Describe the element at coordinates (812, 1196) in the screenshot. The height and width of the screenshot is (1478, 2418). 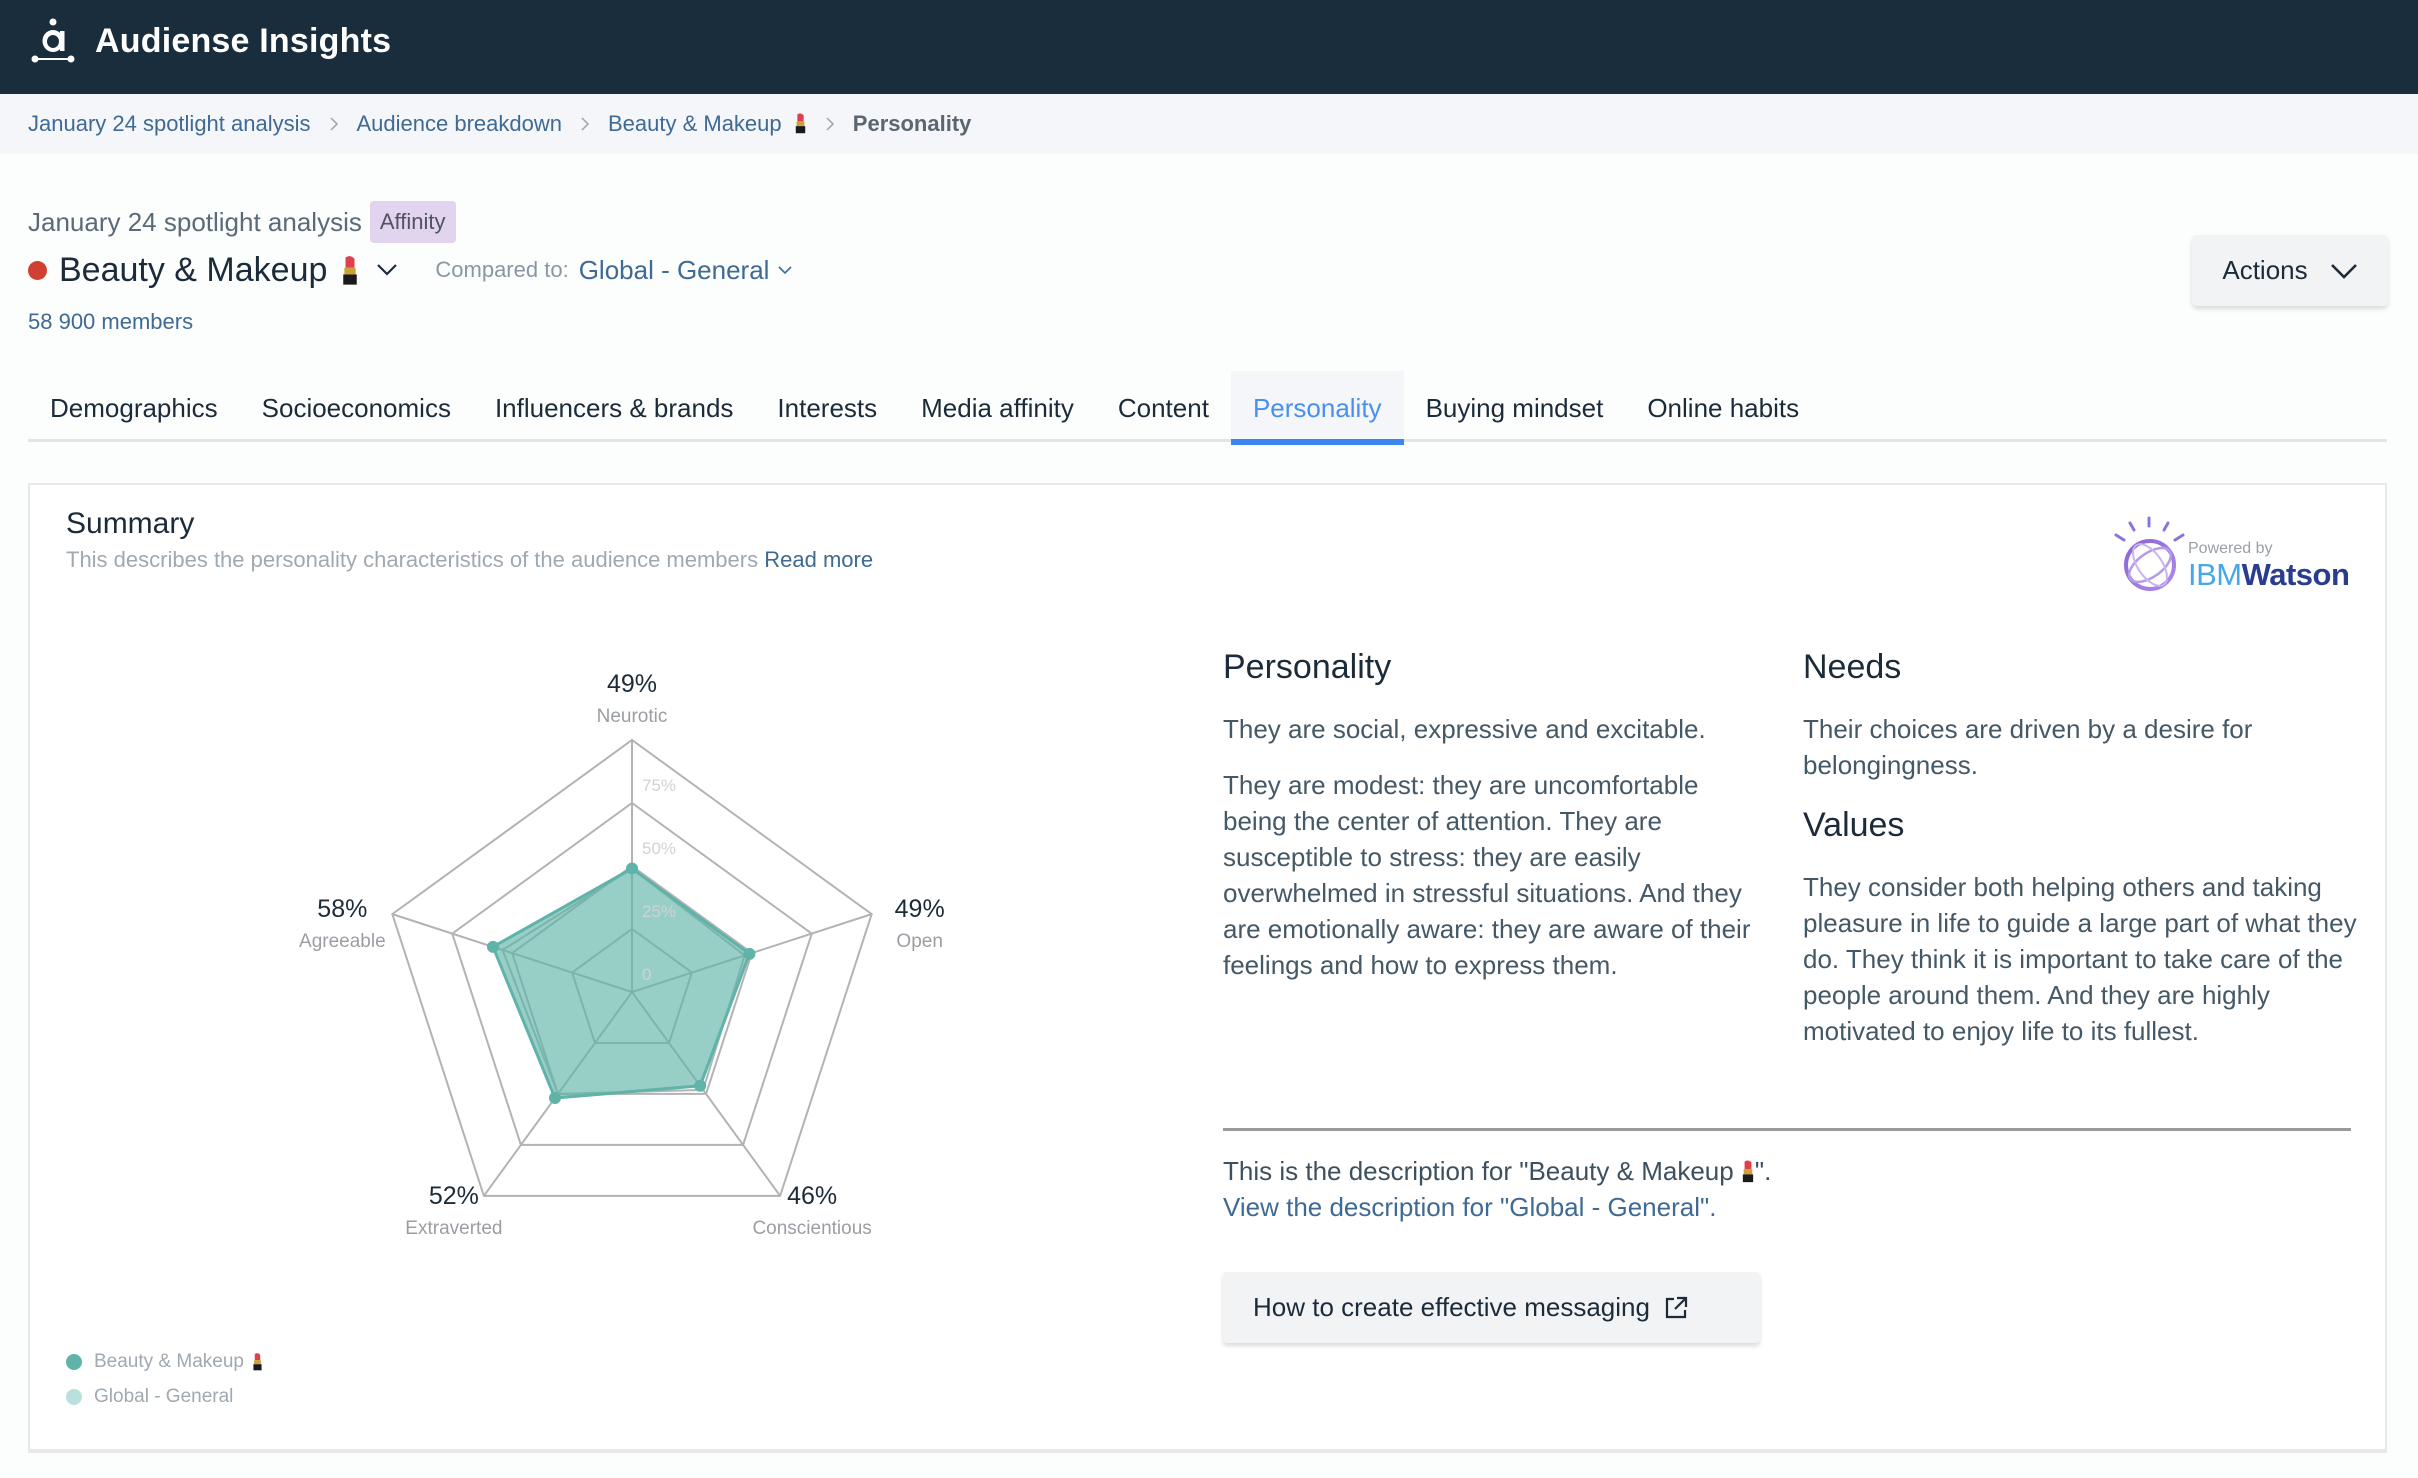
I see `radar-value-label: 46%` at that location.